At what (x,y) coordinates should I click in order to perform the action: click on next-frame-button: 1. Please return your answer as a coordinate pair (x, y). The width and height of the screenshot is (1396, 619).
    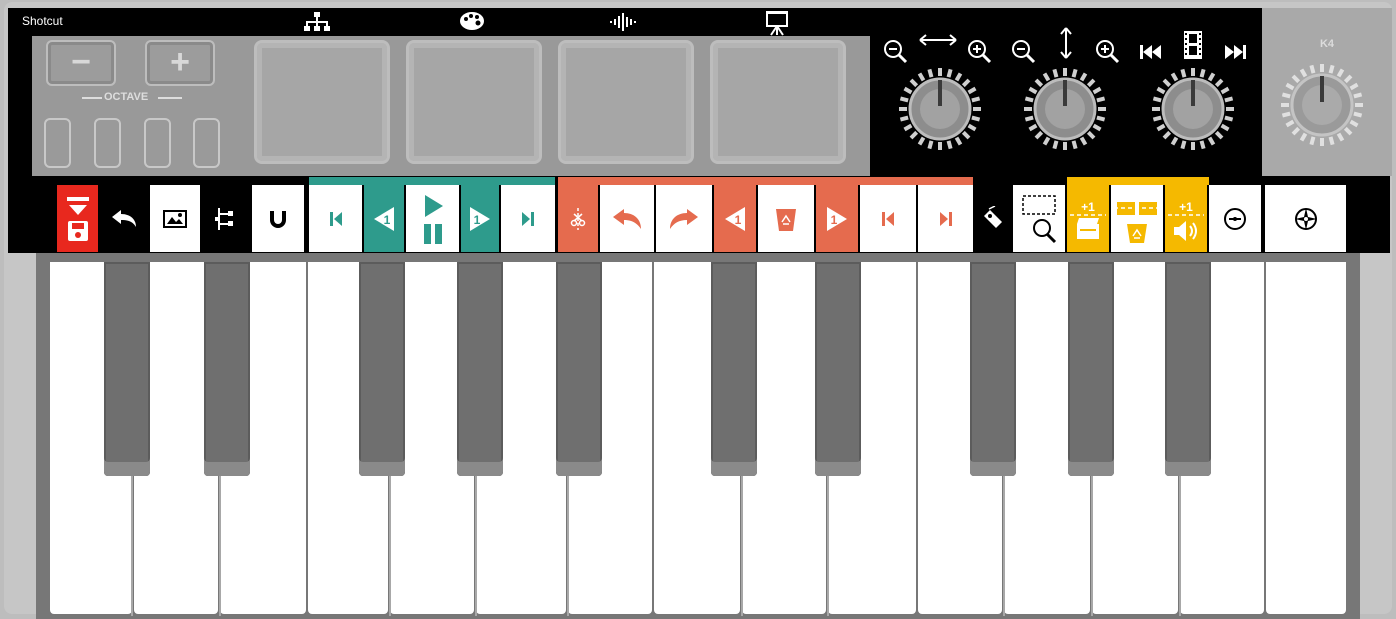
    Looking at the image, I should click on (480, 218).